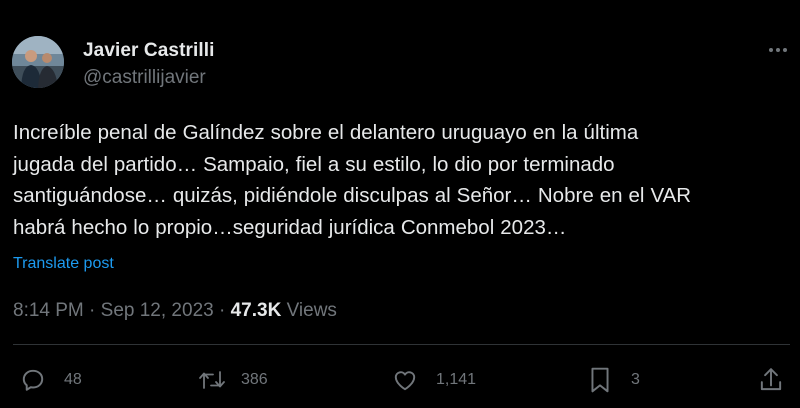 This screenshot has width=800, height=408. Describe the element at coordinates (33, 380) in the screenshot. I see `reply-icon` at that location.